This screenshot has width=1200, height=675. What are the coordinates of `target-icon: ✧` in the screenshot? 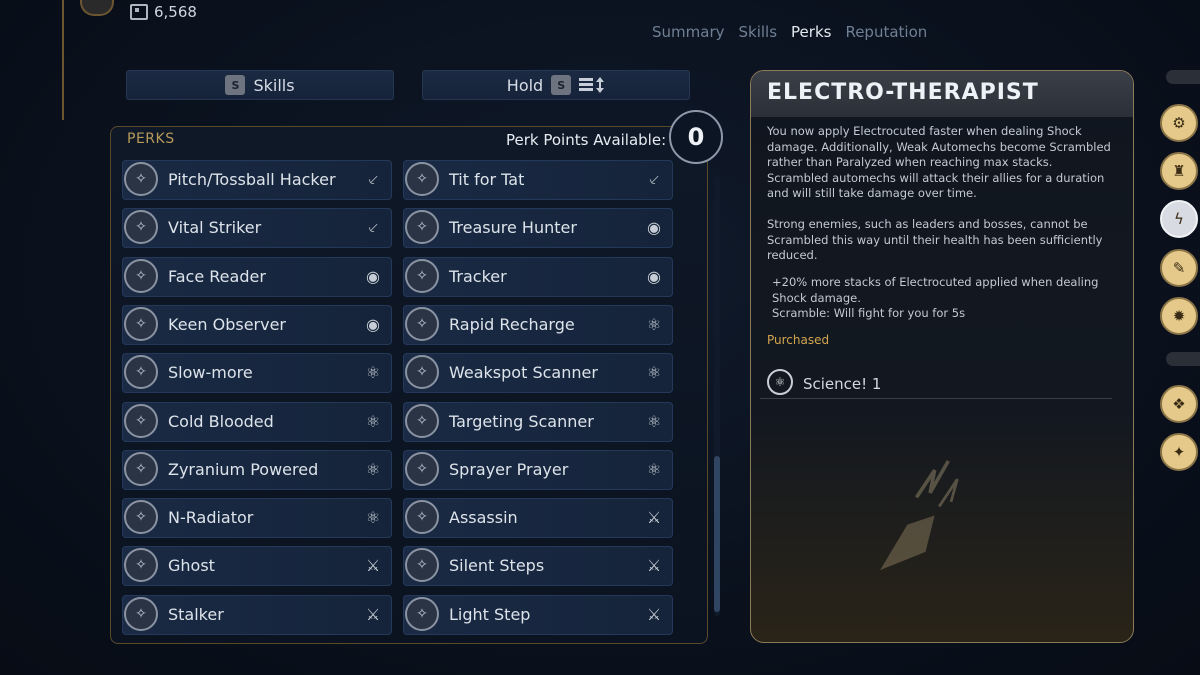 It's located at (422, 420).